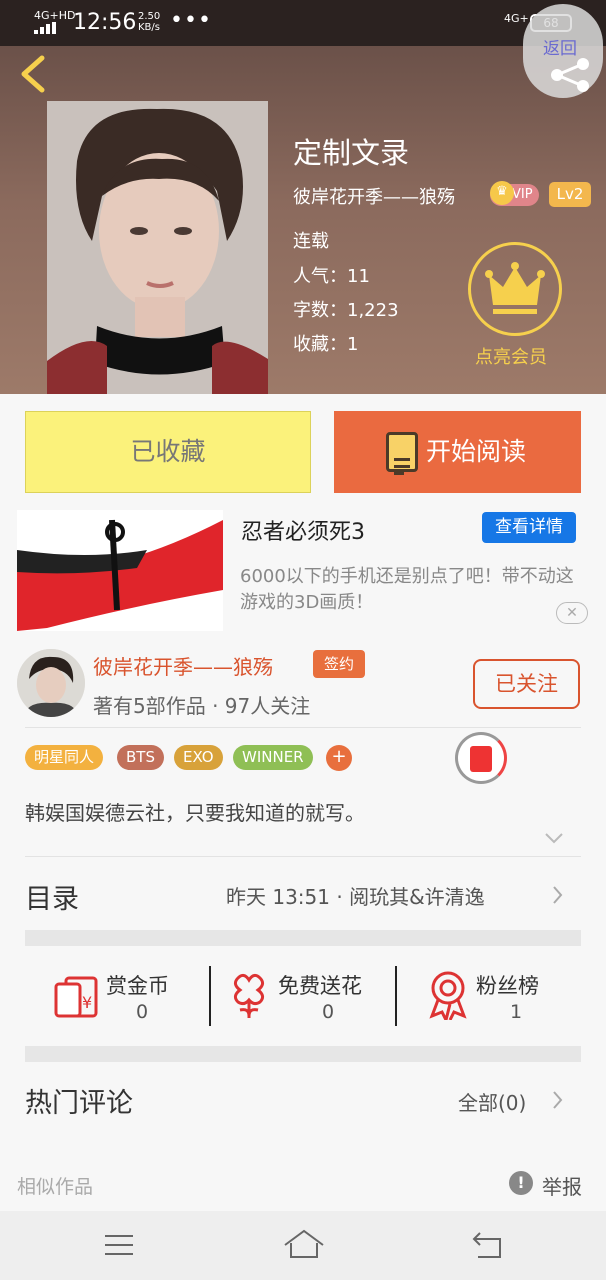 The width and height of the screenshot is (606, 1280). Describe the element at coordinates (64, 757) in the screenshot. I see `tag-star-fanfic: 明星同人` at that location.